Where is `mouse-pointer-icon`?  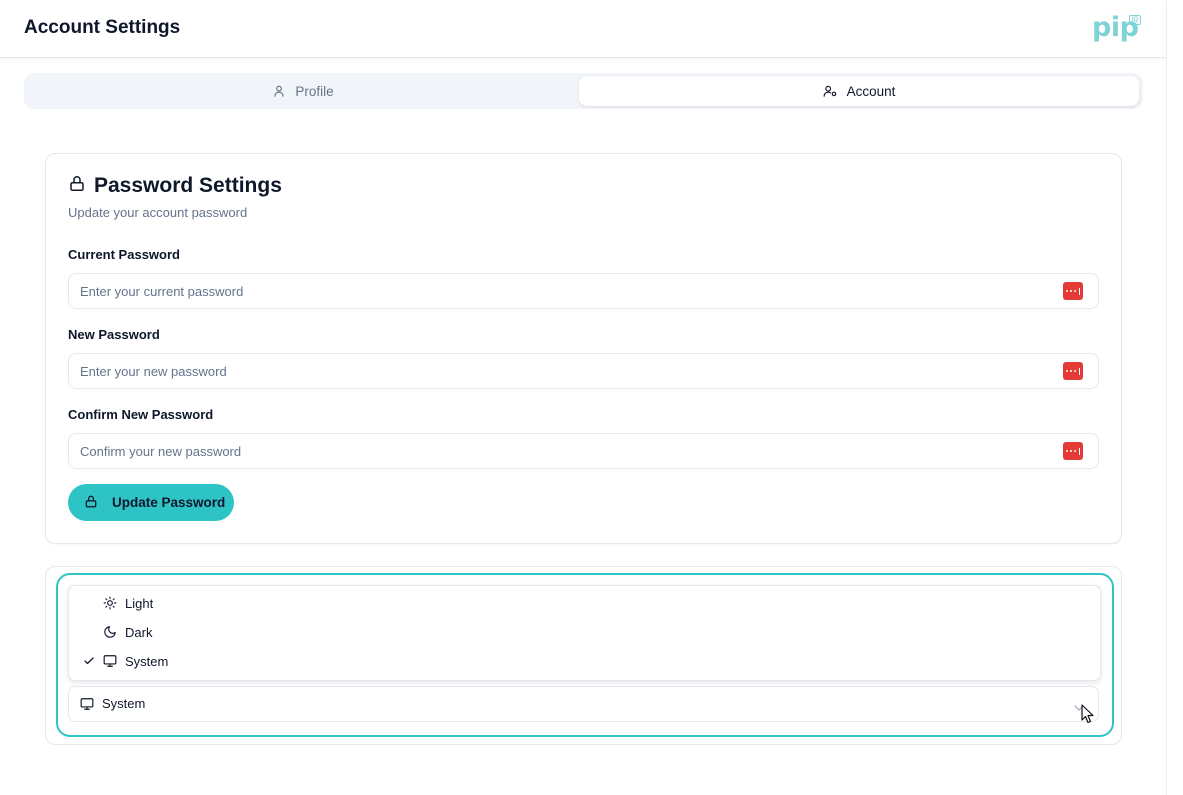 mouse-pointer-icon is located at coordinates (1088, 716).